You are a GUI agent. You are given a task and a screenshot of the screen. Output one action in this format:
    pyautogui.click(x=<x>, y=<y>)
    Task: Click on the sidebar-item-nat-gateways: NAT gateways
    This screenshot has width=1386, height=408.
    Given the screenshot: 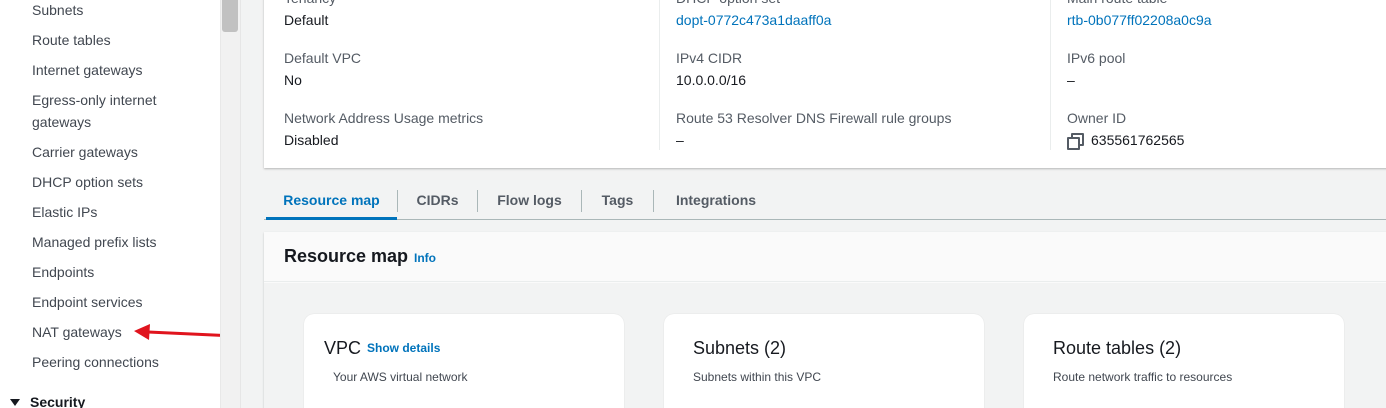 What is the action you would take?
    pyautogui.click(x=77, y=332)
    